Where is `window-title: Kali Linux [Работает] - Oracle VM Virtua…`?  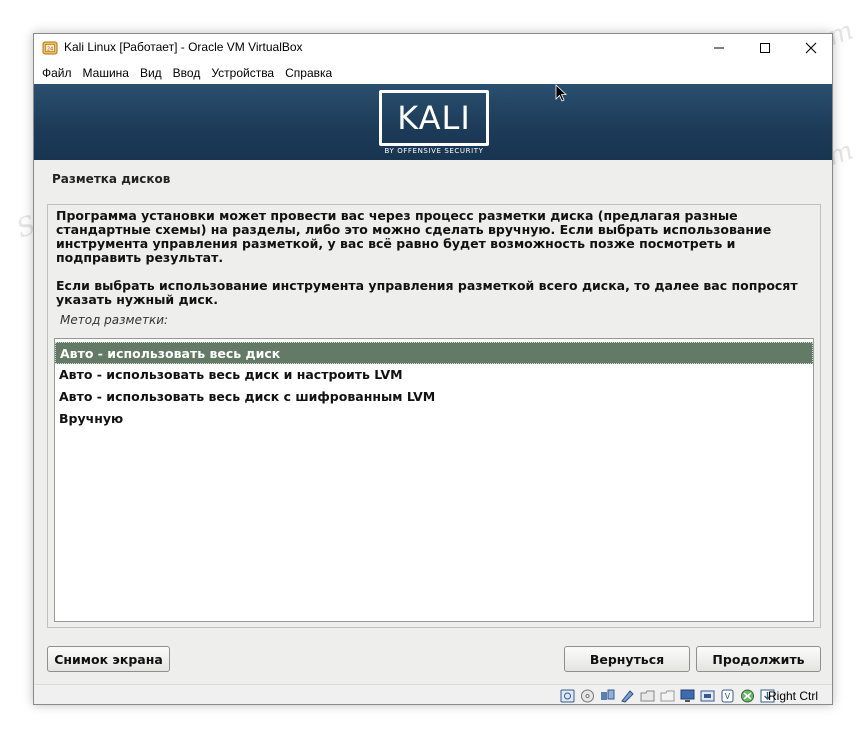
window-title: Kali Linux [Работает] - Oracle VM Virtua… is located at coordinates (183, 47).